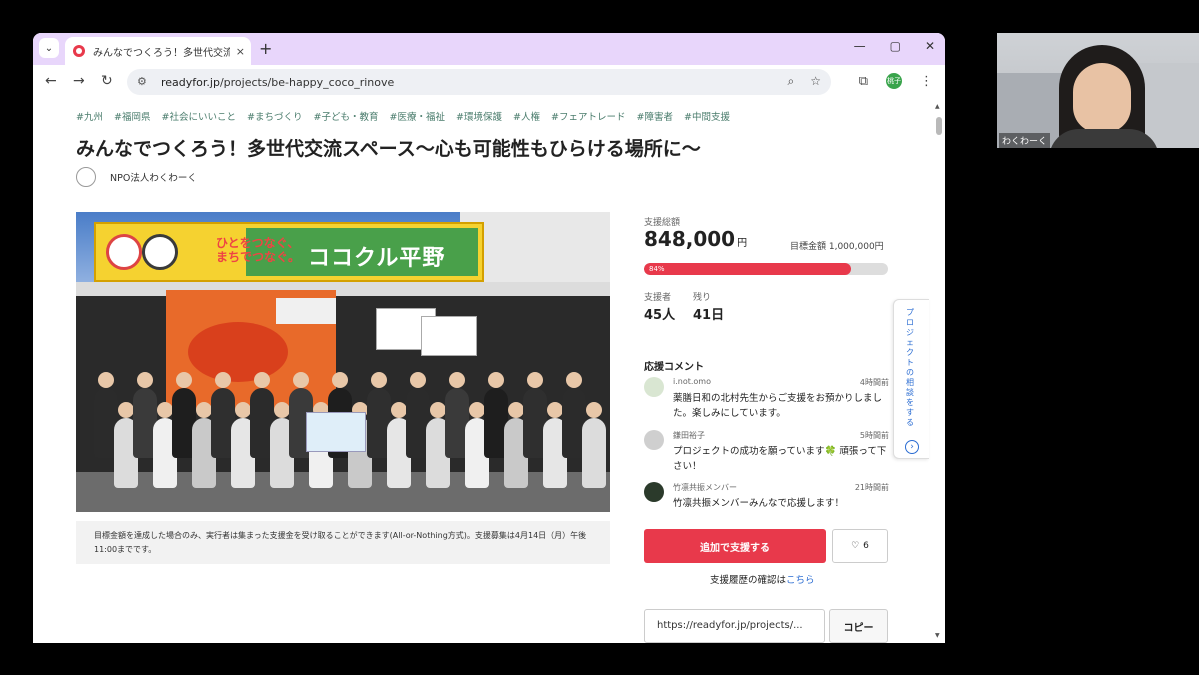  Describe the element at coordinates (377, 258) in the screenshot. I see `sign-text: ココクル平野` at that location.